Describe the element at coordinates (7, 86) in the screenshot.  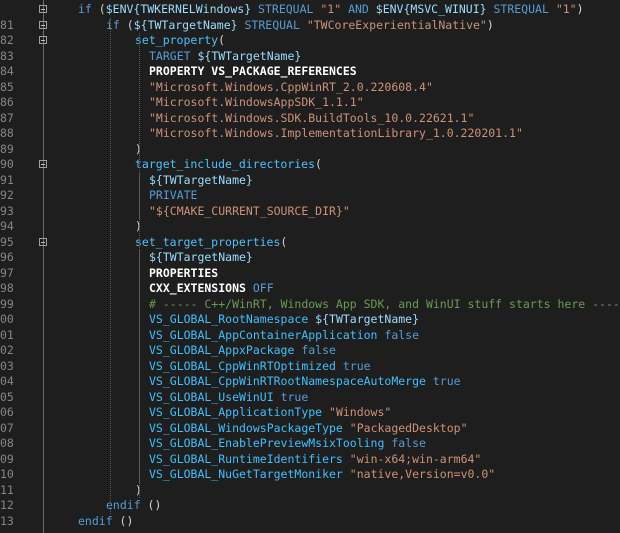
I see `line-number: 85` at that location.